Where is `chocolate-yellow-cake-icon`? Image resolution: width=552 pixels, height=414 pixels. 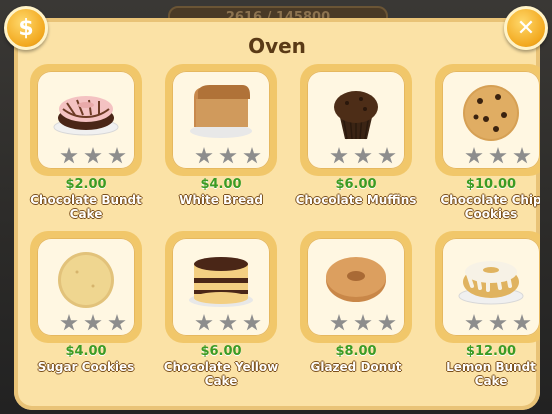
chocolate-yellow-cake-icon is located at coordinates (221, 282).